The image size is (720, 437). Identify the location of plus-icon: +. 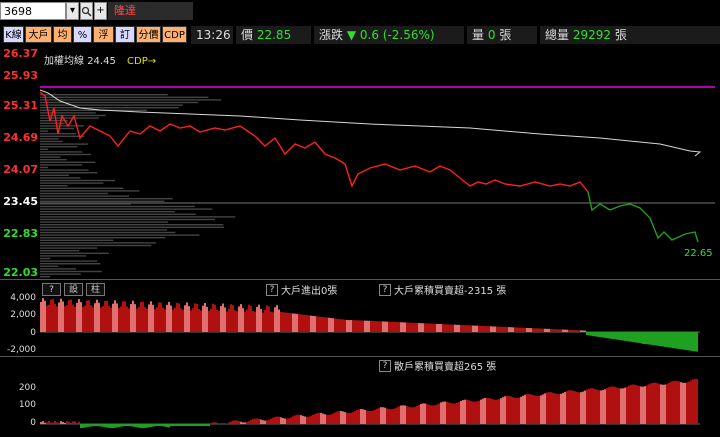
(100, 10).